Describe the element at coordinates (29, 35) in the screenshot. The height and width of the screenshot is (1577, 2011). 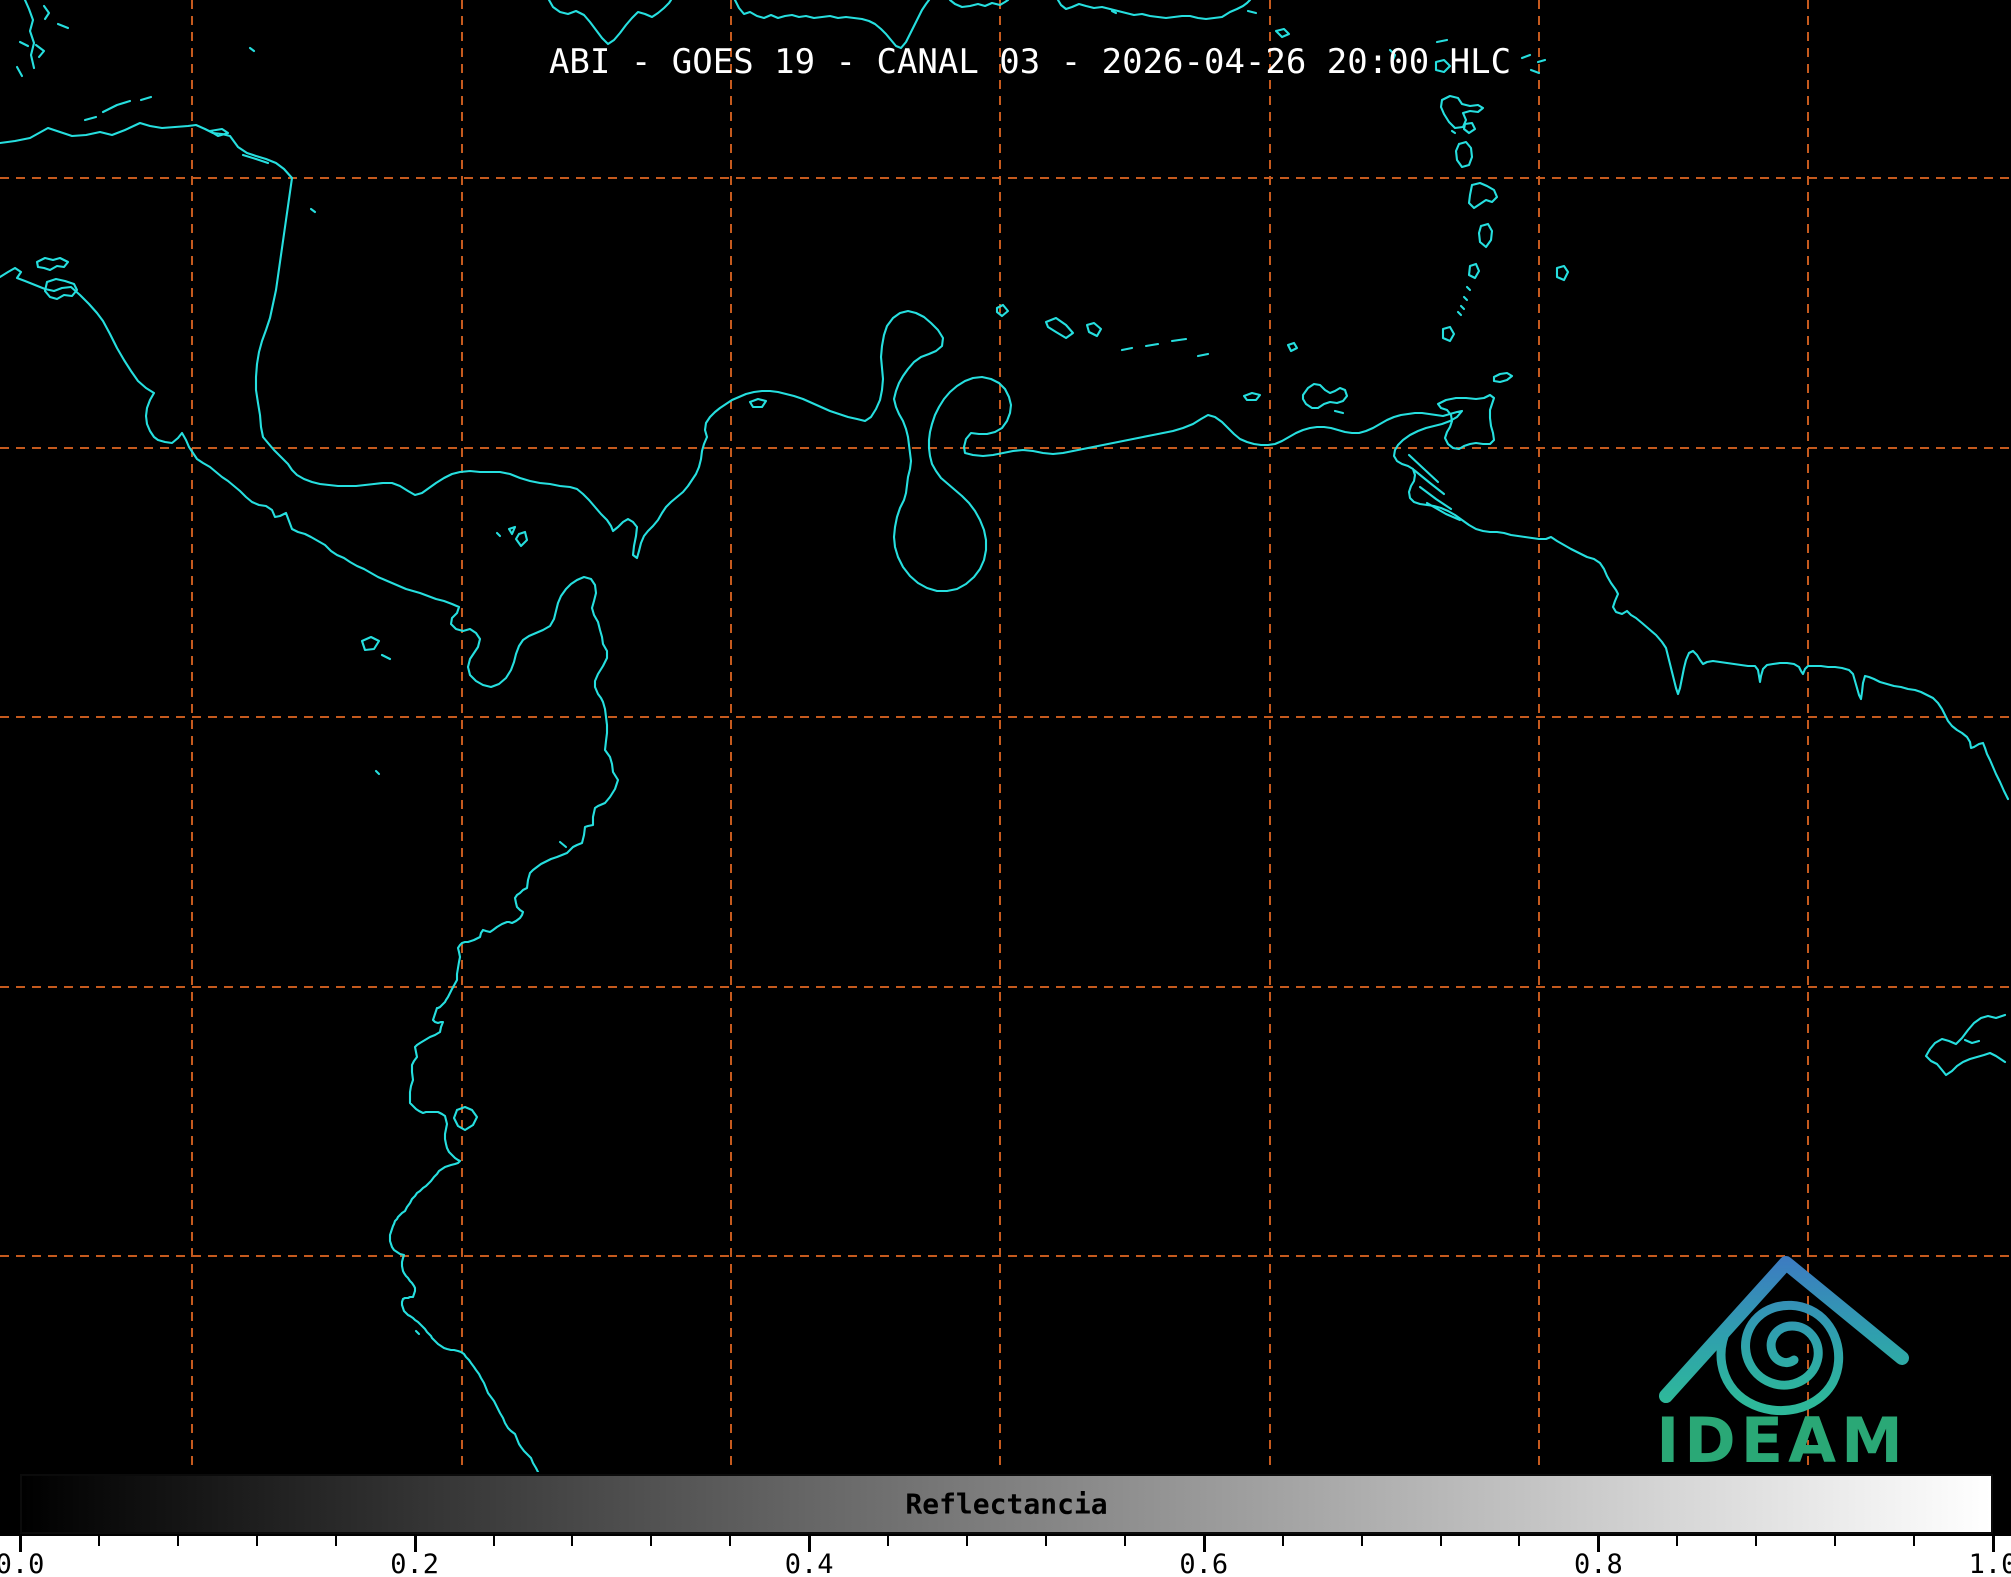
I see `coastline-belize-coast` at that location.